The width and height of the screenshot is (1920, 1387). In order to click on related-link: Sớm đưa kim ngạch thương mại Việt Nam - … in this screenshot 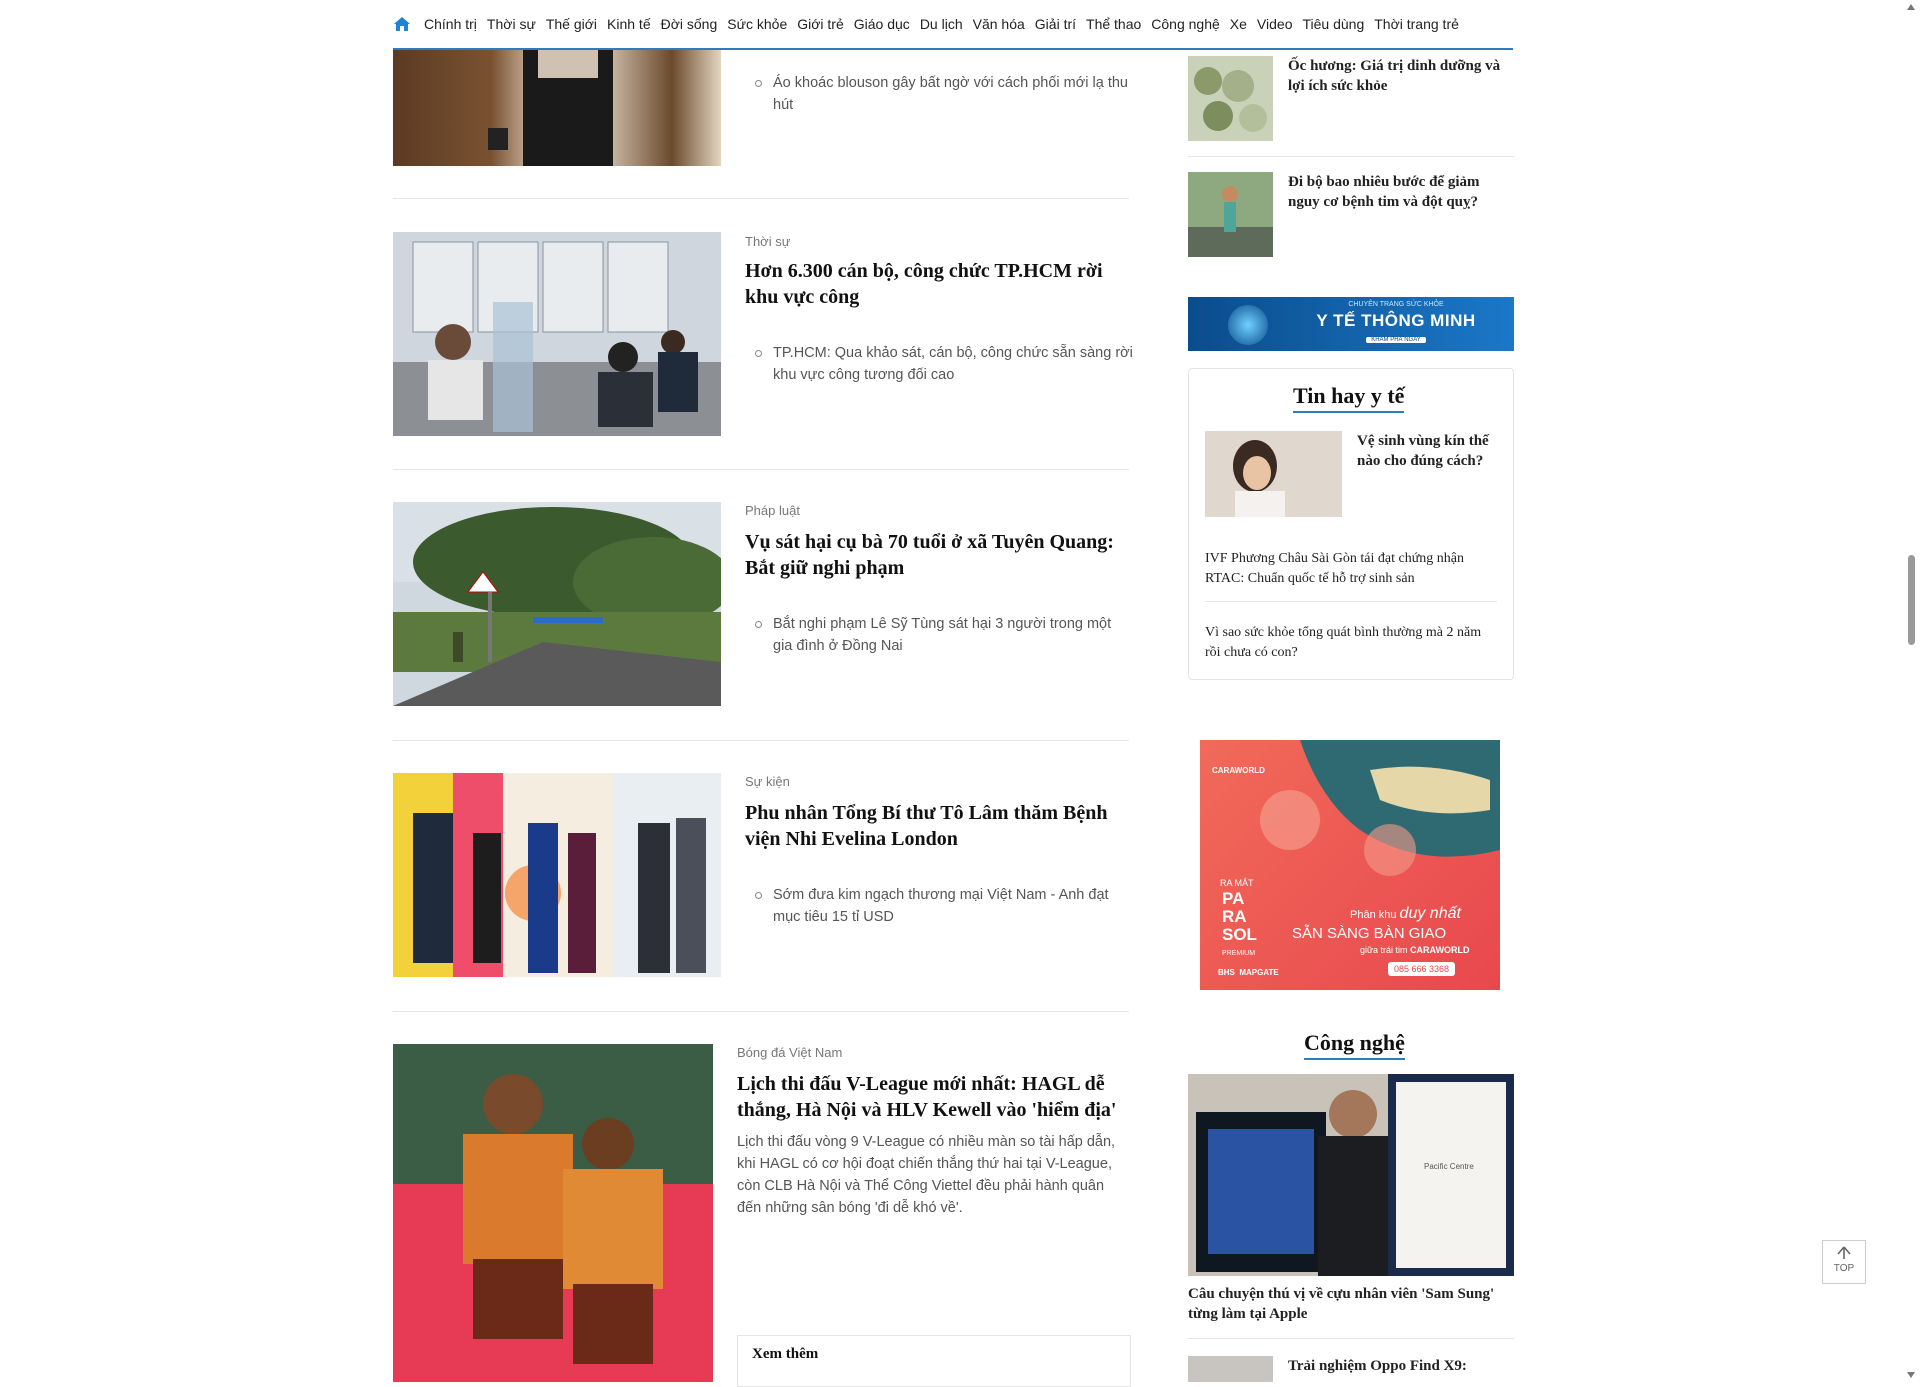, I will do `click(939, 906)`.